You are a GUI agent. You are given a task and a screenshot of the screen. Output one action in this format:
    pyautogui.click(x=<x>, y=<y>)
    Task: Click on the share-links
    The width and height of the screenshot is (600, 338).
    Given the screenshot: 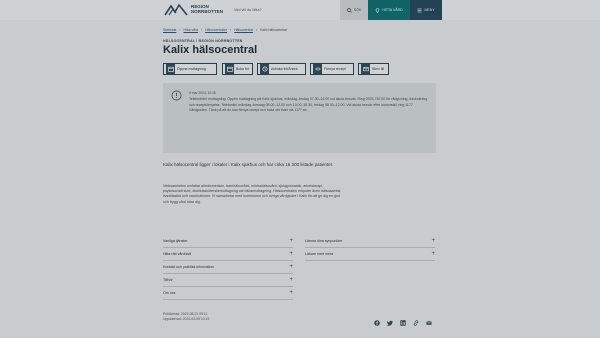 What is the action you would take?
    pyautogui.click(x=403, y=319)
    